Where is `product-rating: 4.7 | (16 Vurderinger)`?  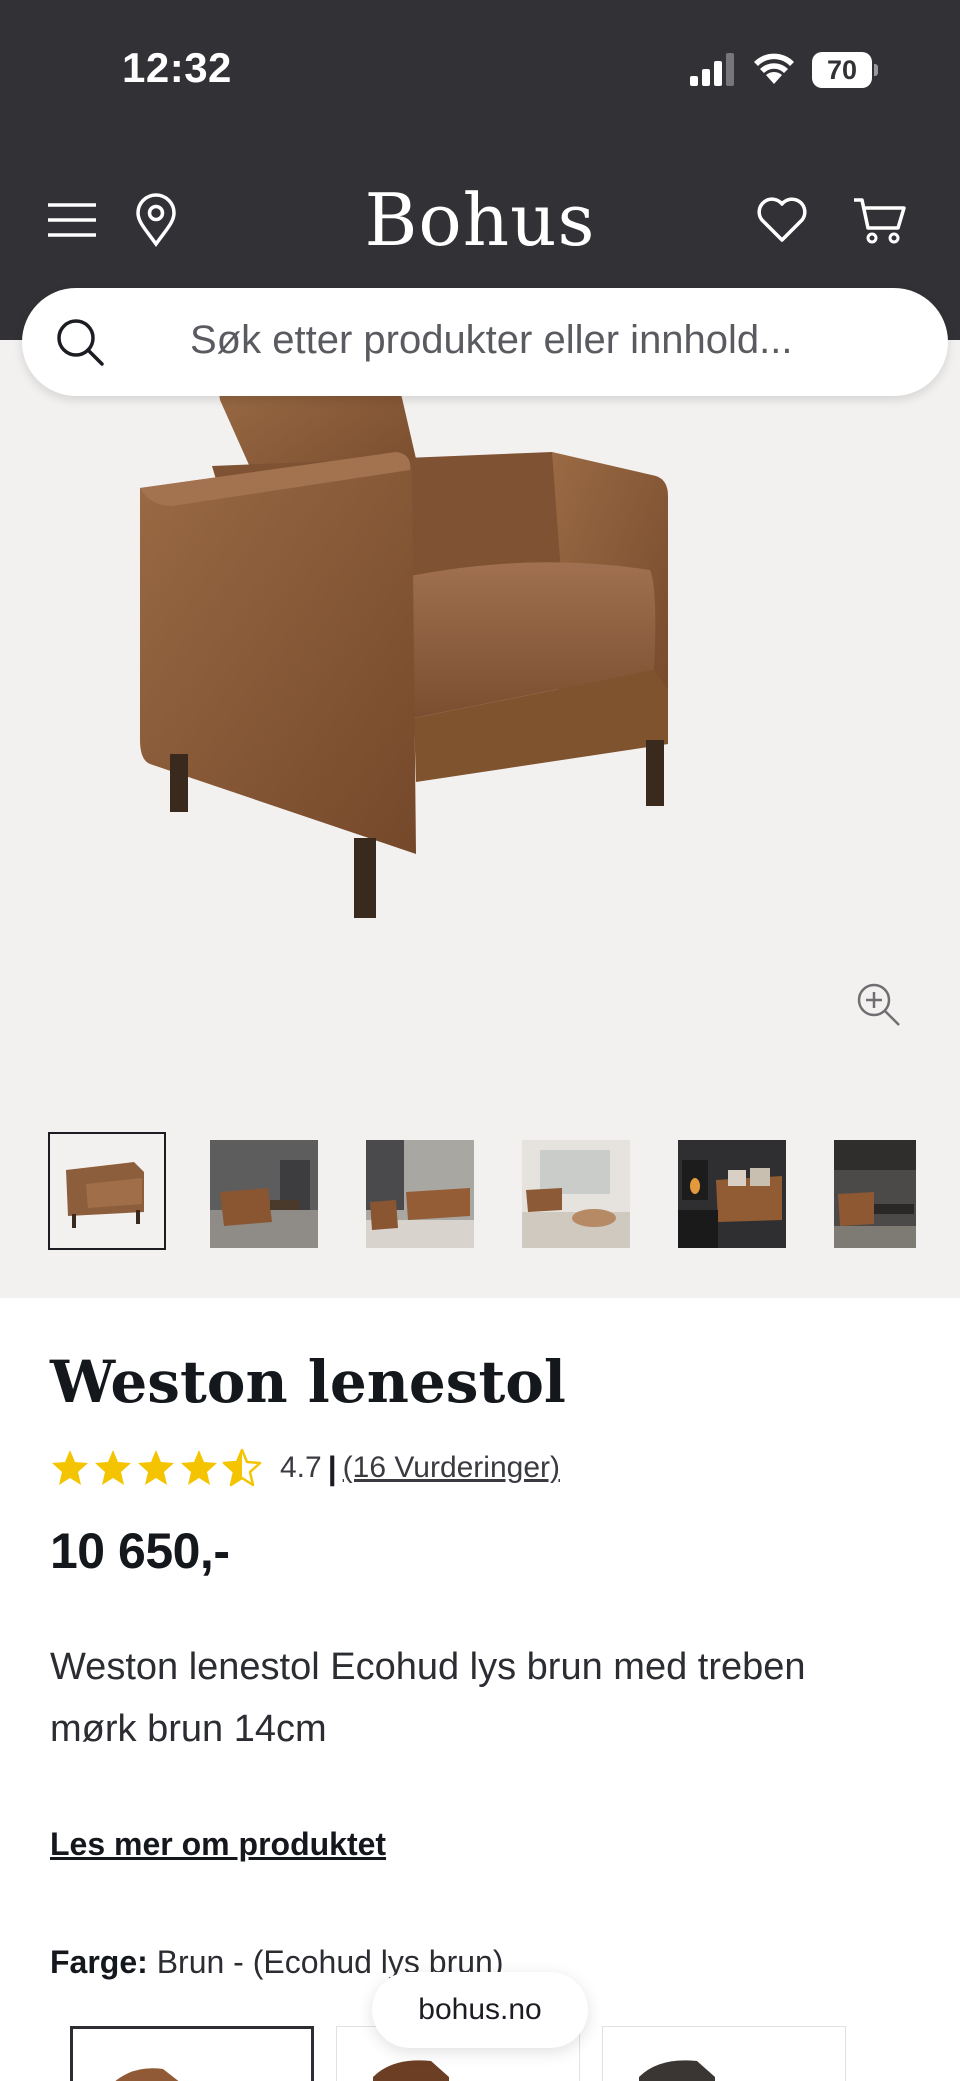 product-rating: 4.7 | (16 Vurderinger) is located at coordinates (305, 1468).